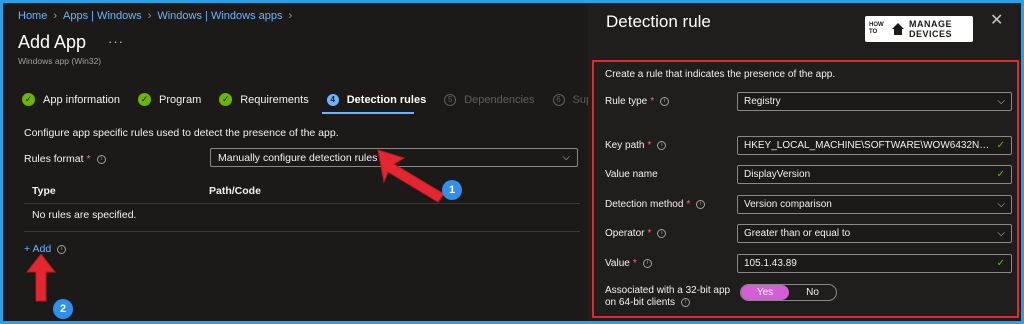 The height and width of the screenshot is (324, 1024). Describe the element at coordinates (874, 204) in the screenshot. I see `detection-method-select: Version comparison ⌵` at that location.